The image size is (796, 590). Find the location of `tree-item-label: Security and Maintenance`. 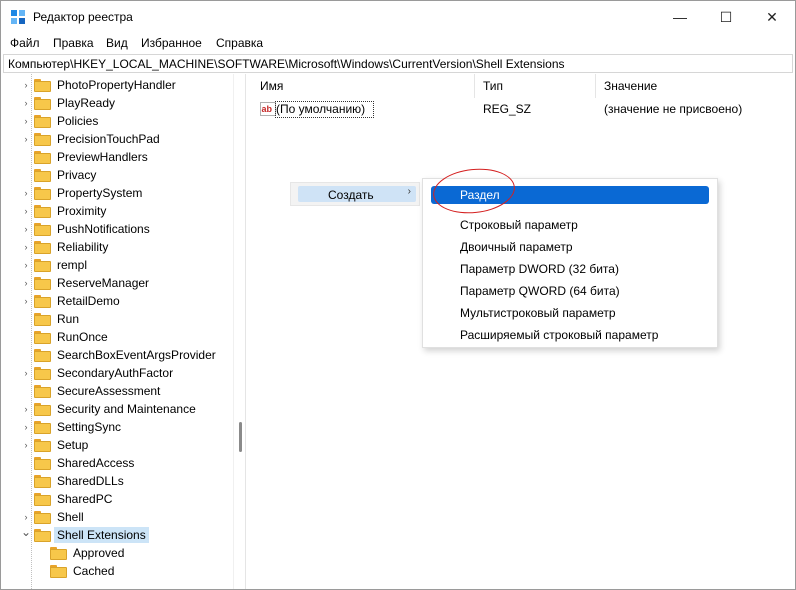

tree-item-label: Security and Maintenance is located at coordinates (126, 409).